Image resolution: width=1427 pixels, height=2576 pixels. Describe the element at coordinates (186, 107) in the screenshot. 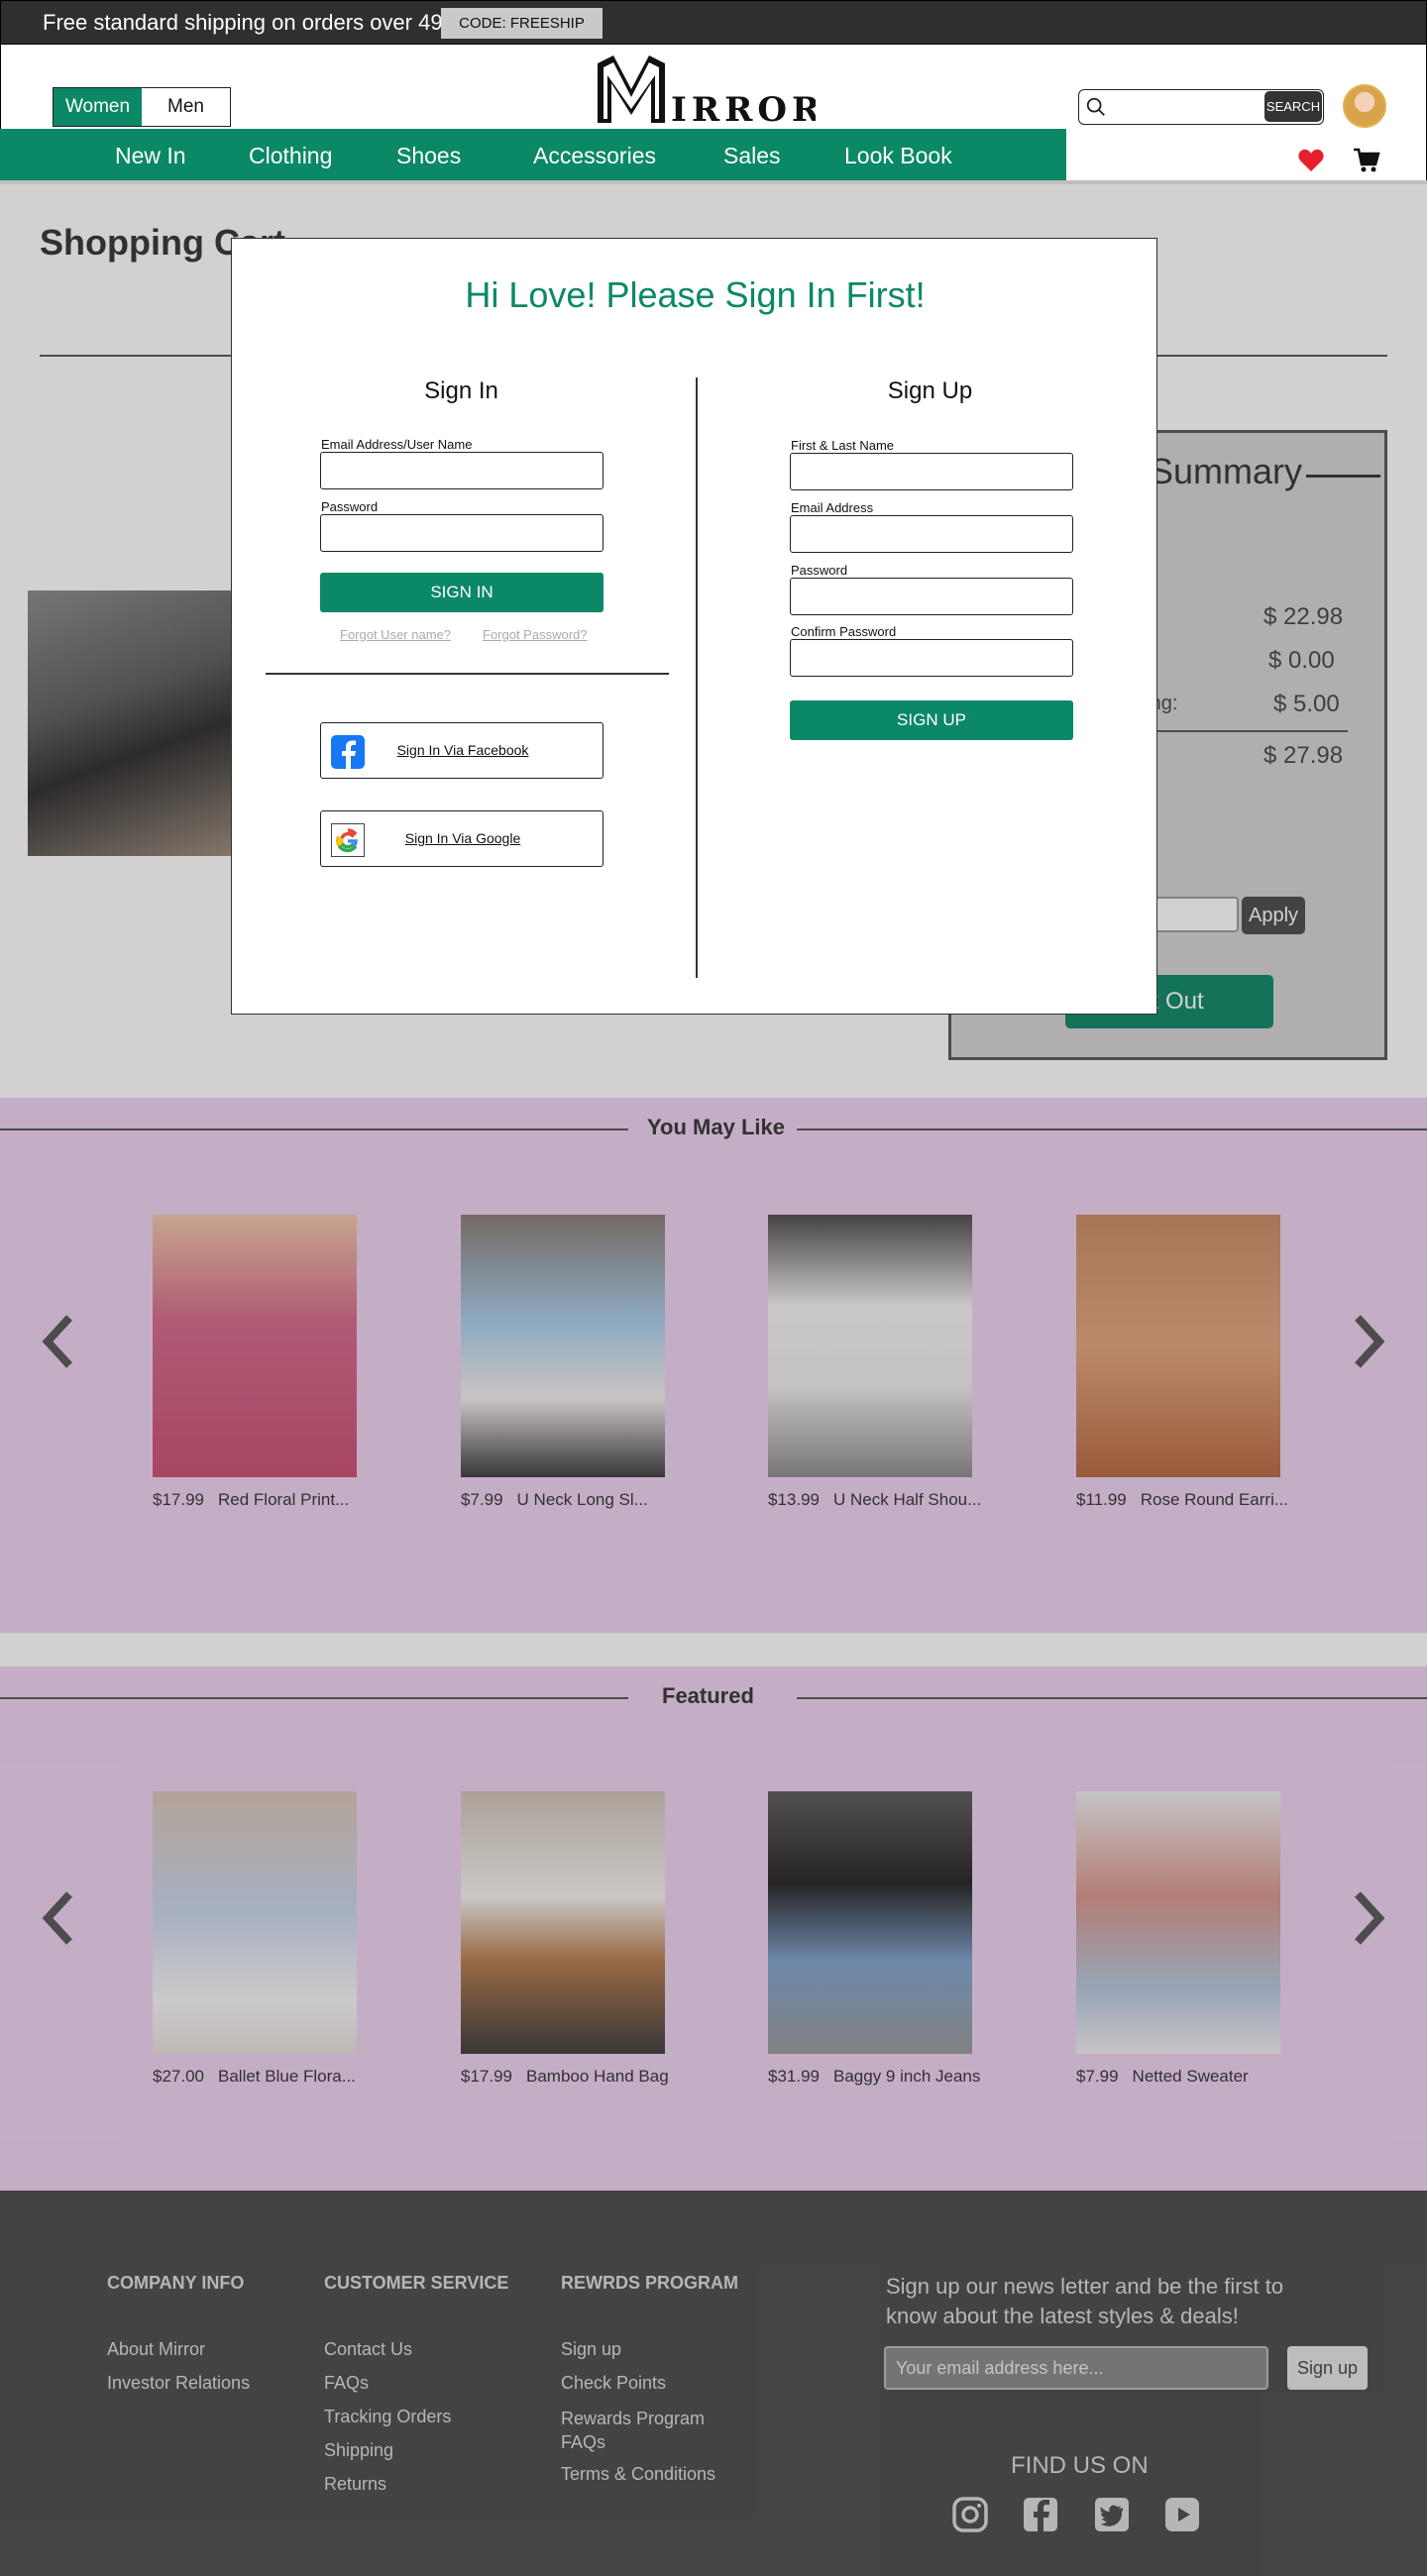

I see `tab-men: Men` at that location.